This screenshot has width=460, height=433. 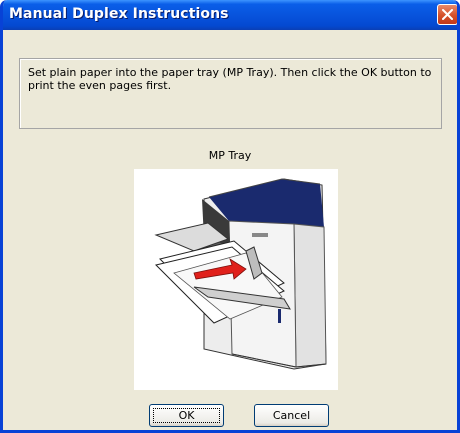 I want to click on title-bar: Manual Duplex Instructions, so click(x=230, y=15).